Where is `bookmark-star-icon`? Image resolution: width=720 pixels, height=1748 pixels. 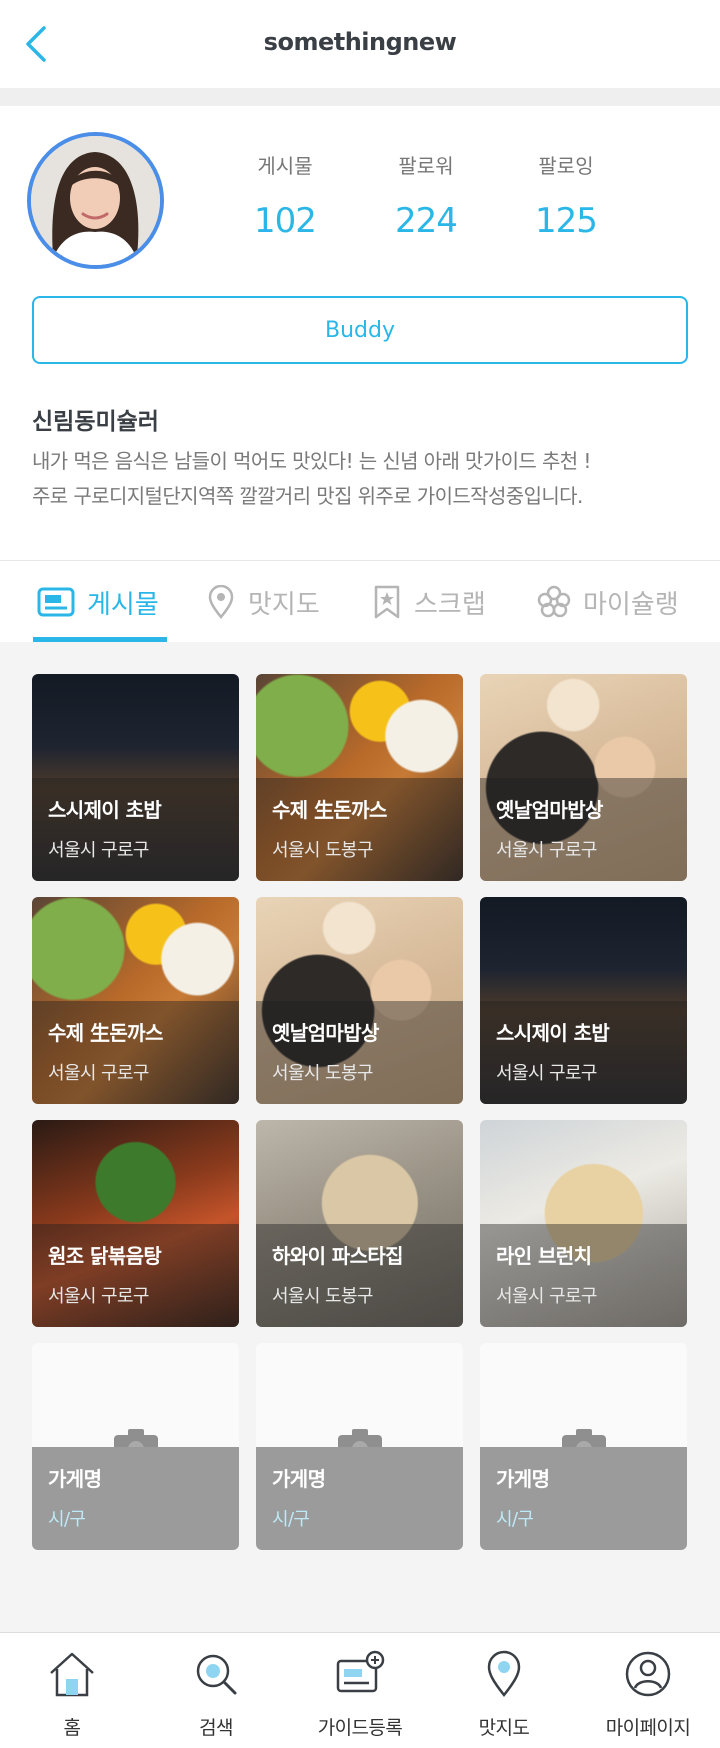
bookmark-star-icon is located at coordinates (387, 602).